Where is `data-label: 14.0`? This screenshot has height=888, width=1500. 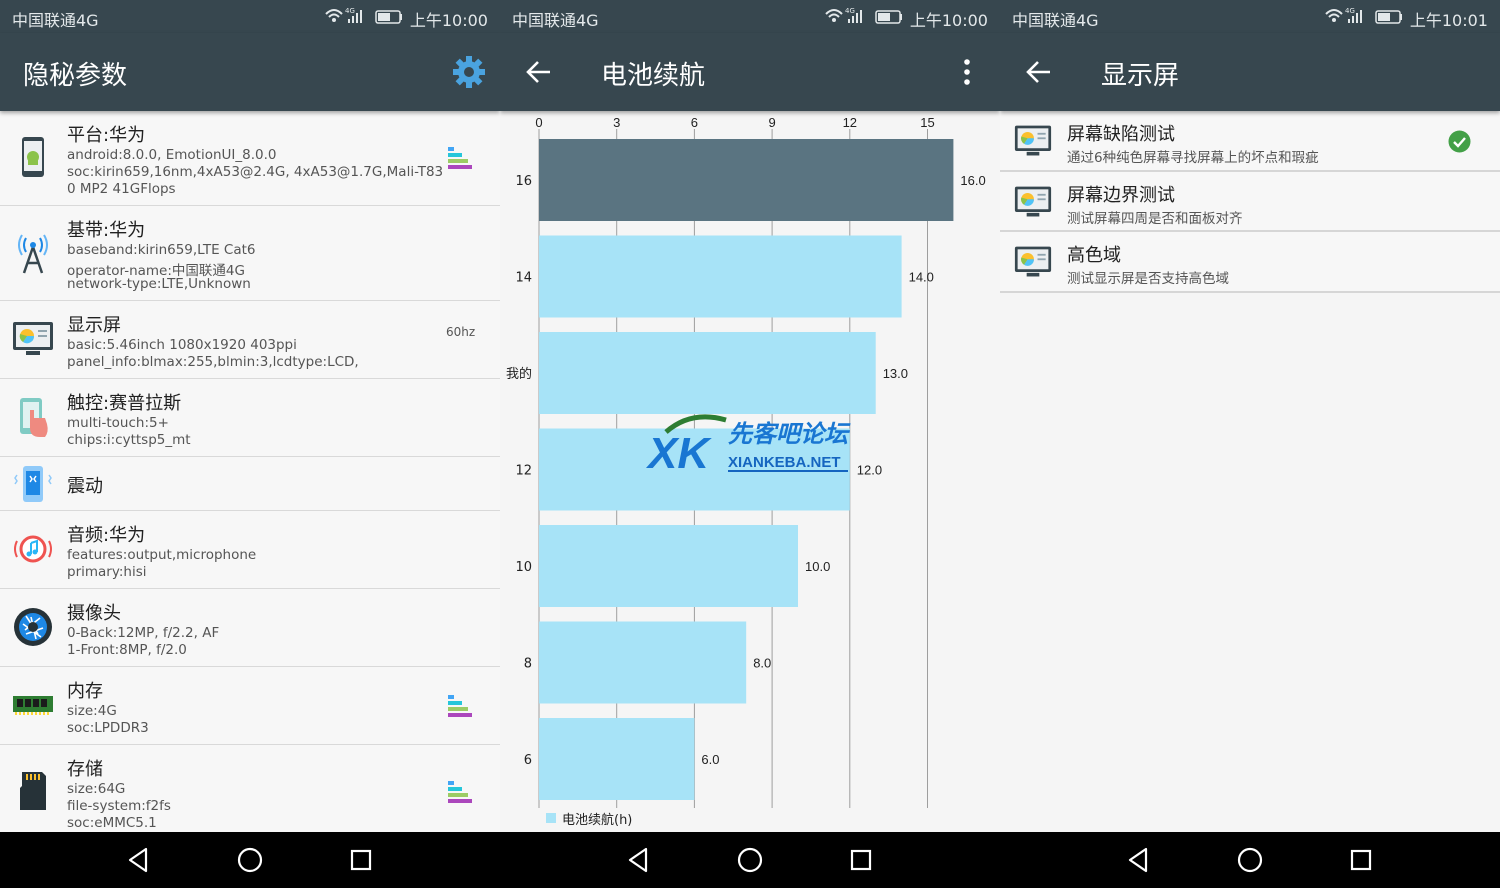
data-label: 14.0 is located at coordinates (921, 277).